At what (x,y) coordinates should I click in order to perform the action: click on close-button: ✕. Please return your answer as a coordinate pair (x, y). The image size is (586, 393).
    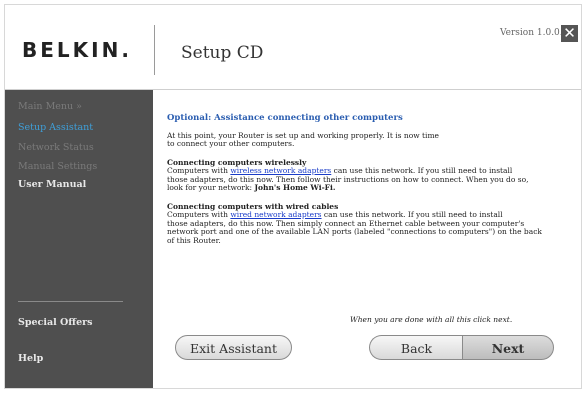
    Looking at the image, I should click on (569, 33).